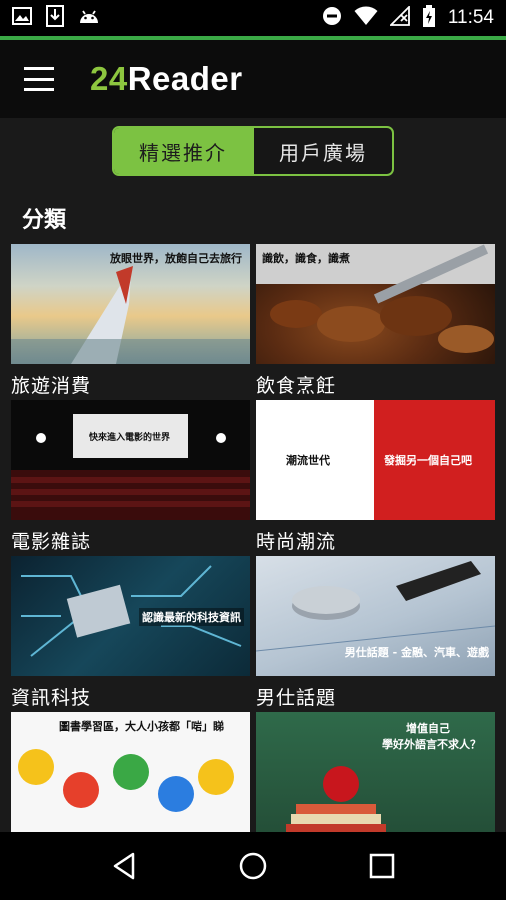 This screenshot has height=900, width=506. What do you see at coordinates (130, 304) in the screenshot?
I see `category-thumb-travel: 放眼世界，放飽自己去旅行` at bounding box center [130, 304].